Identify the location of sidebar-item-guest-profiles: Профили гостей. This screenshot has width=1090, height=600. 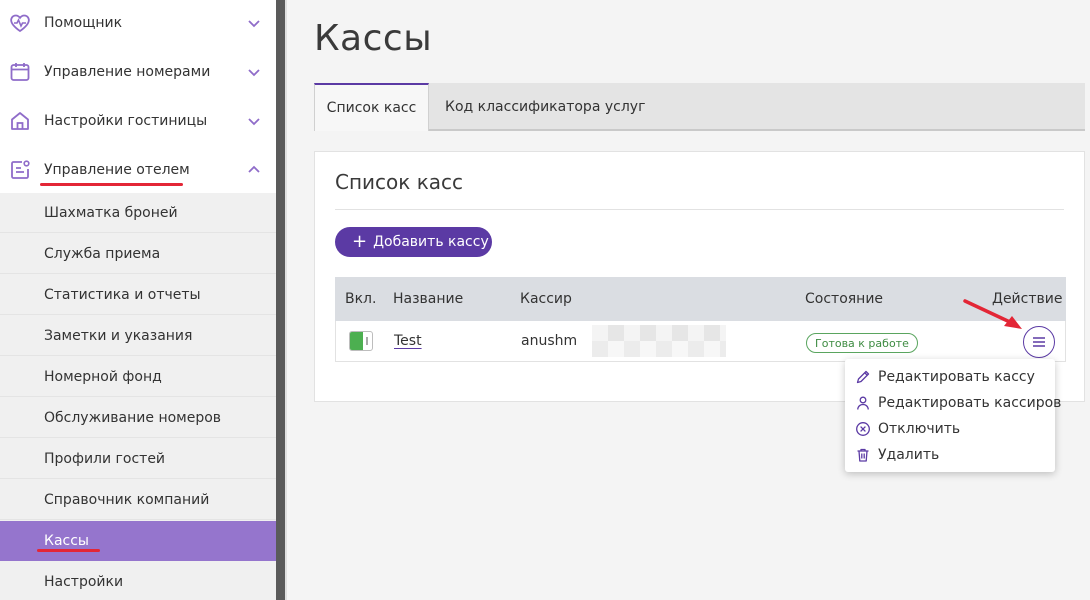
(138, 459).